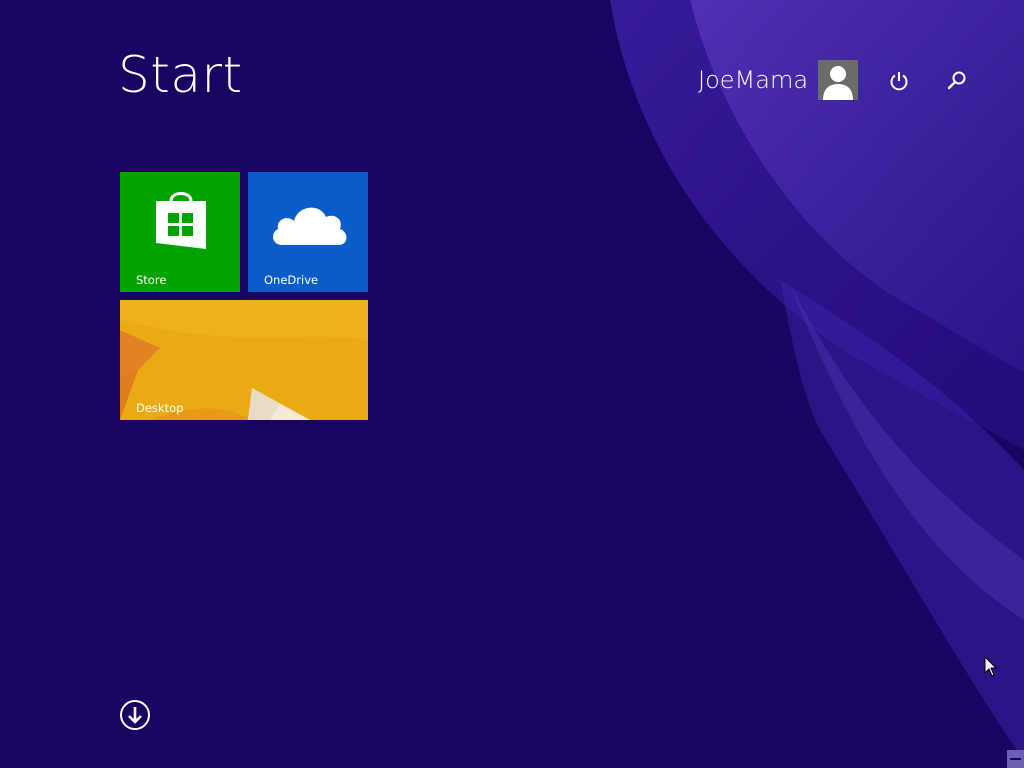 Image resolution: width=1024 pixels, height=768 pixels. I want to click on store-bag-icon, so click(181, 220).